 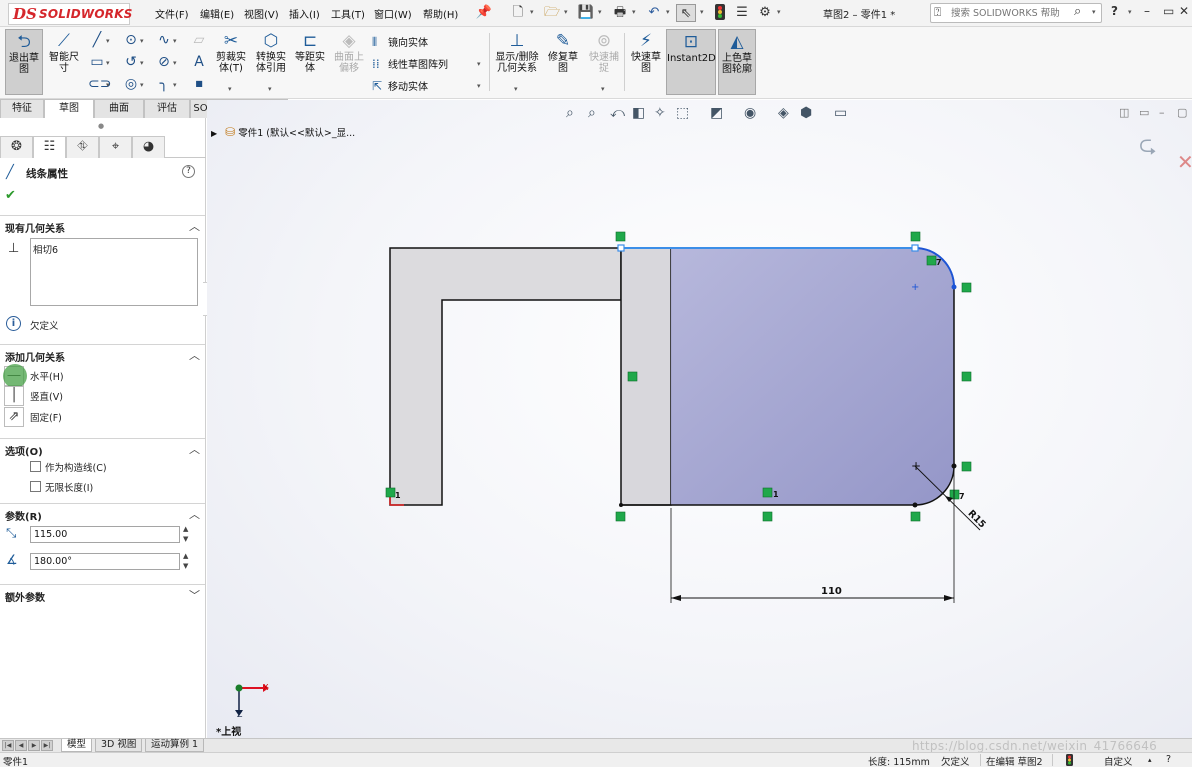 What do you see at coordinates (931, 260) in the screenshot?
I see `equal-badge` at bounding box center [931, 260].